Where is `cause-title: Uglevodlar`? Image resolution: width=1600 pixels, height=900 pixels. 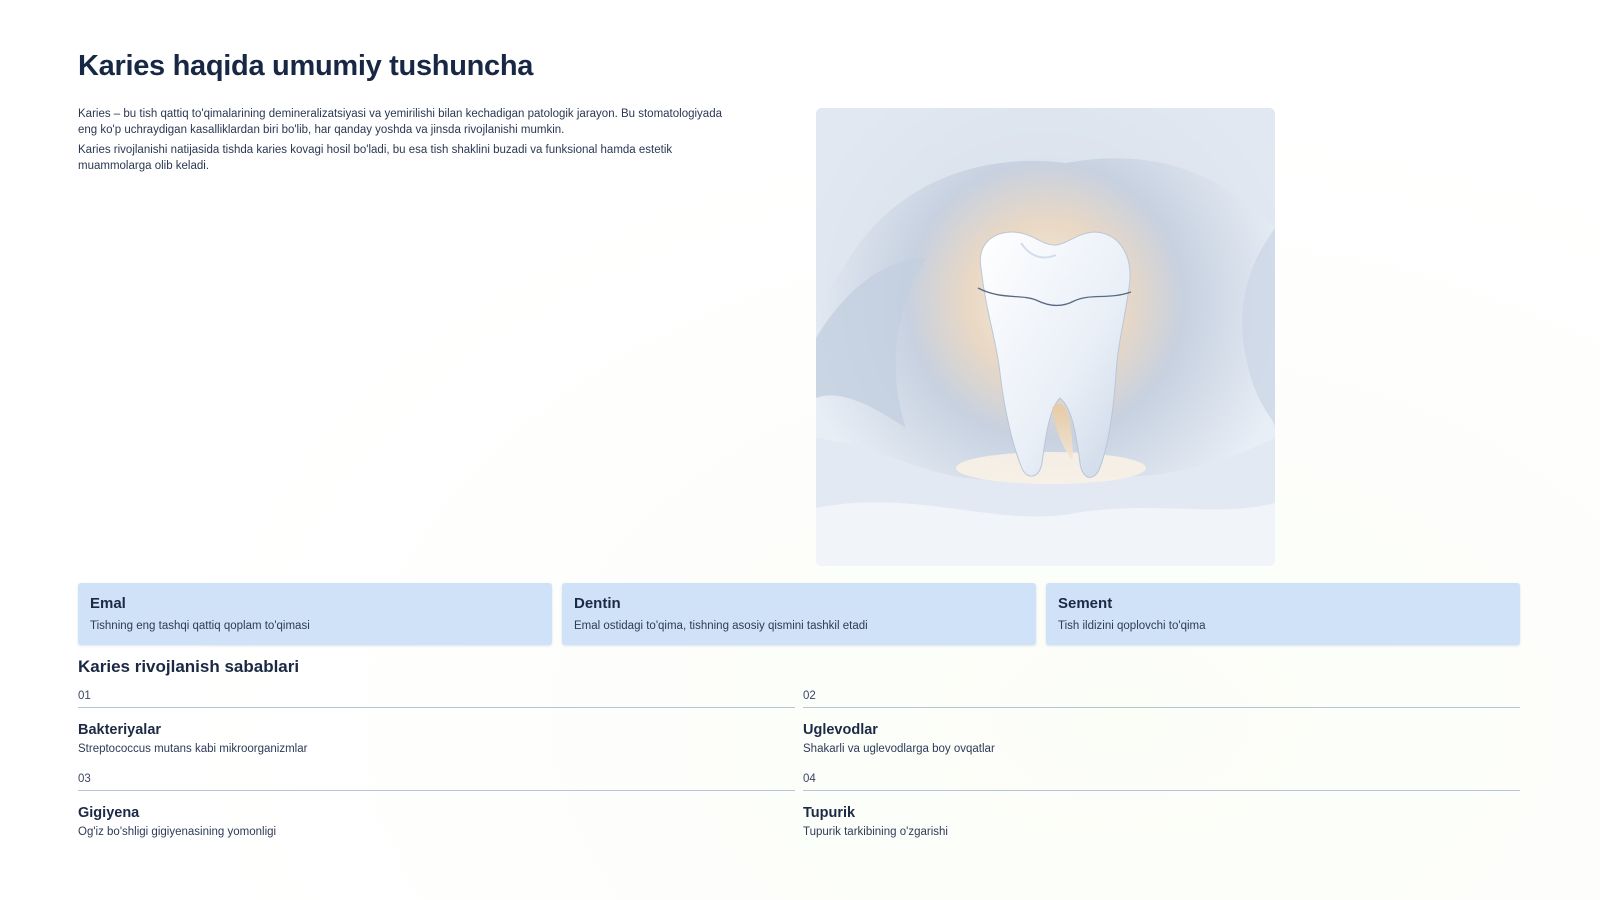
cause-title: Uglevodlar is located at coordinates (840, 730).